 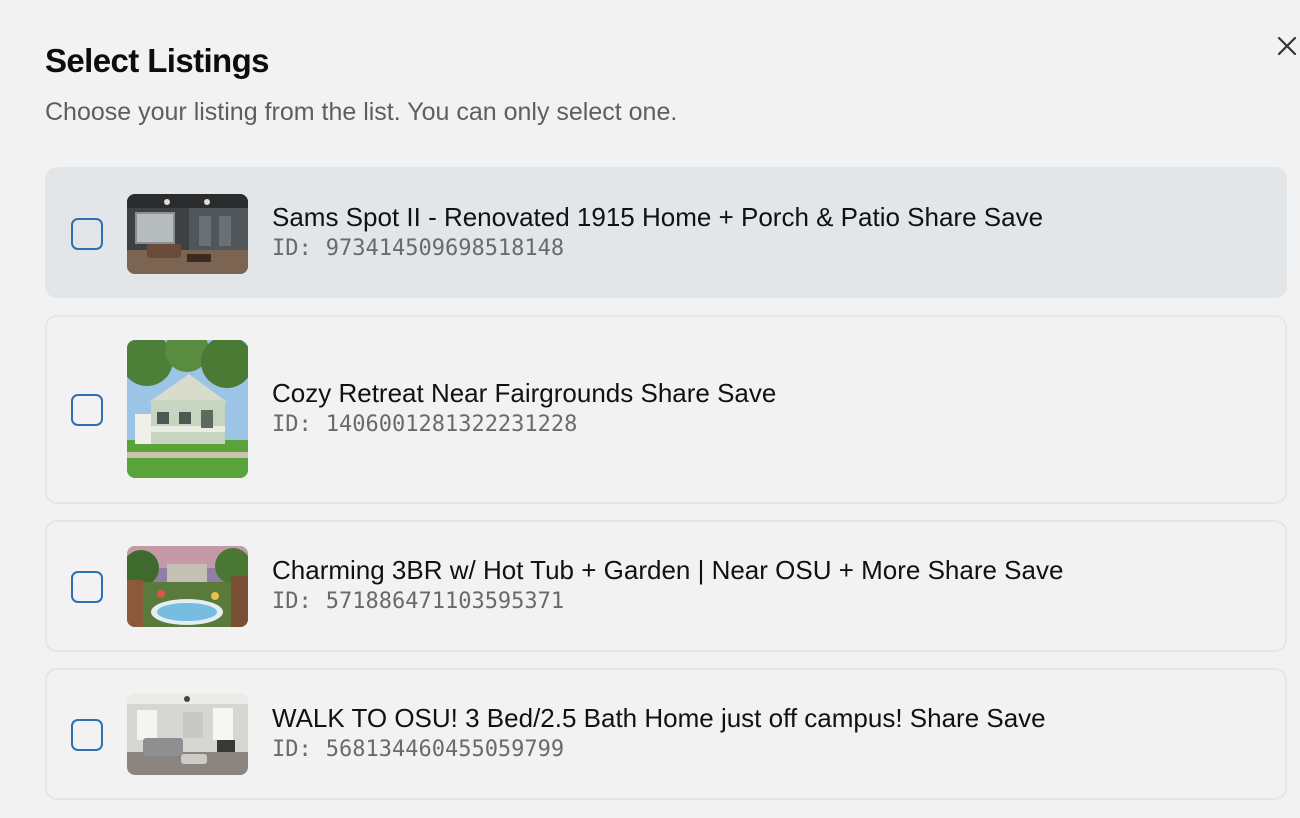 What do you see at coordinates (445, 749) in the screenshot?
I see `listing-id-value: 568134460455059799` at bounding box center [445, 749].